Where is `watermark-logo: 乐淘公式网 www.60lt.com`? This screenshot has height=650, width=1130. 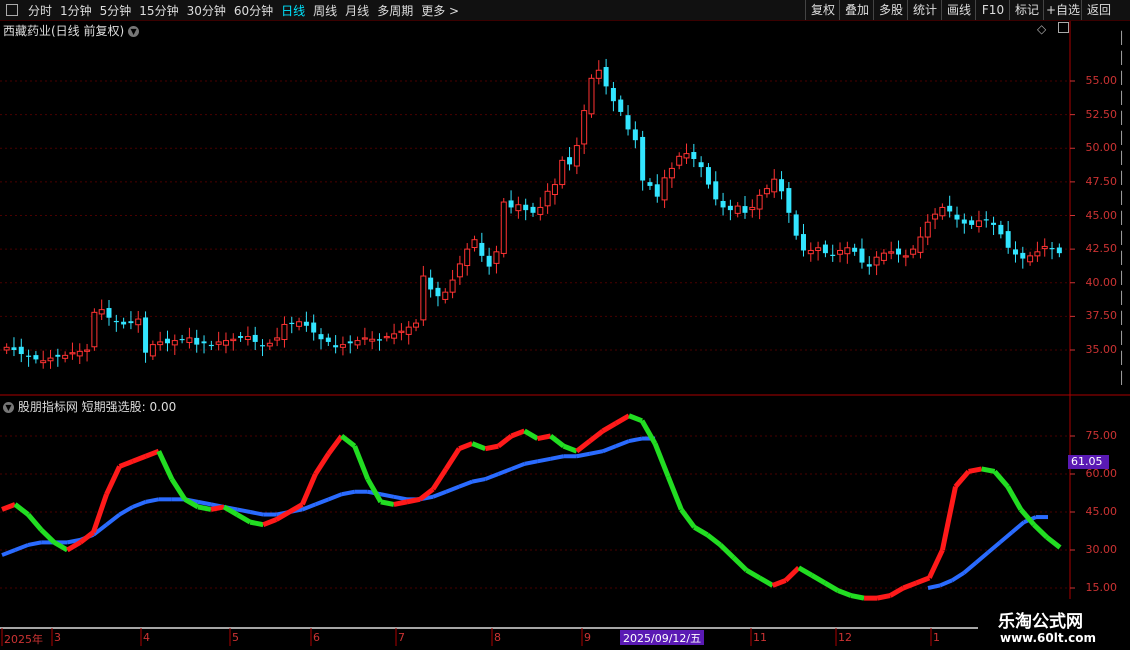
watermark-logo: 乐淘公式网 www.60lt.com is located at coordinates (1054, 624).